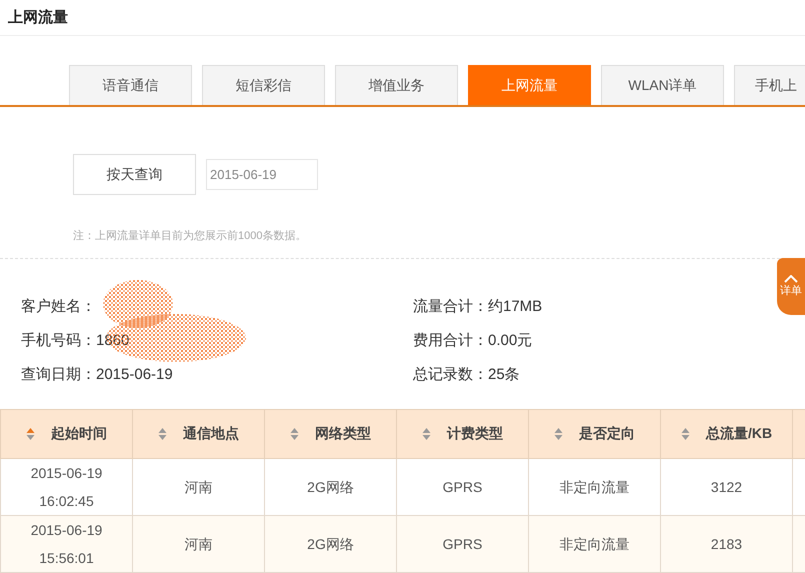 The height and width of the screenshot is (573, 805). Describe the element at coordinates (472, 340) in the screenshot. I see `summary-text: 费用合计：0.00元` at that location.